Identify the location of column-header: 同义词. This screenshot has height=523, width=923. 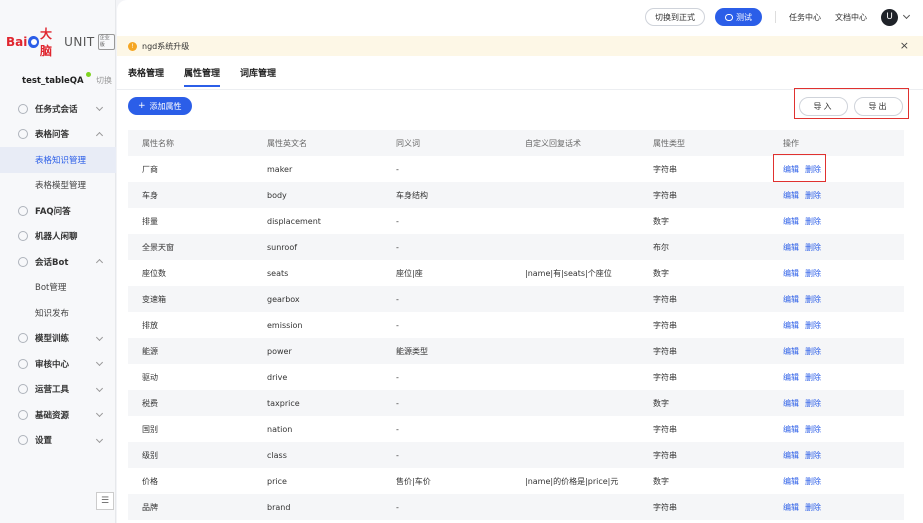
(408, 143).